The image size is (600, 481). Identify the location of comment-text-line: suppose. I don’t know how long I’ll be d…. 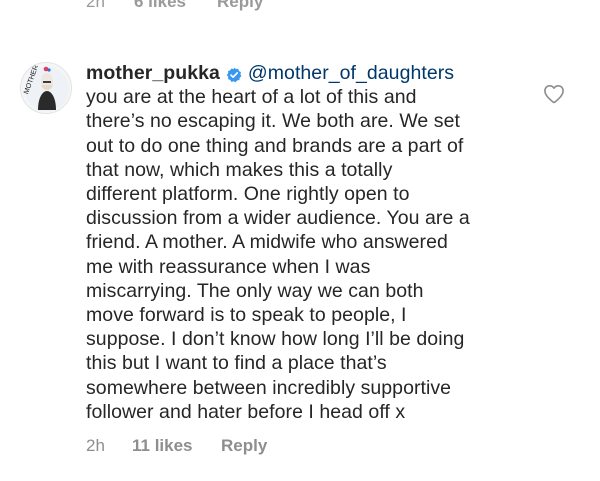
(275, 339).